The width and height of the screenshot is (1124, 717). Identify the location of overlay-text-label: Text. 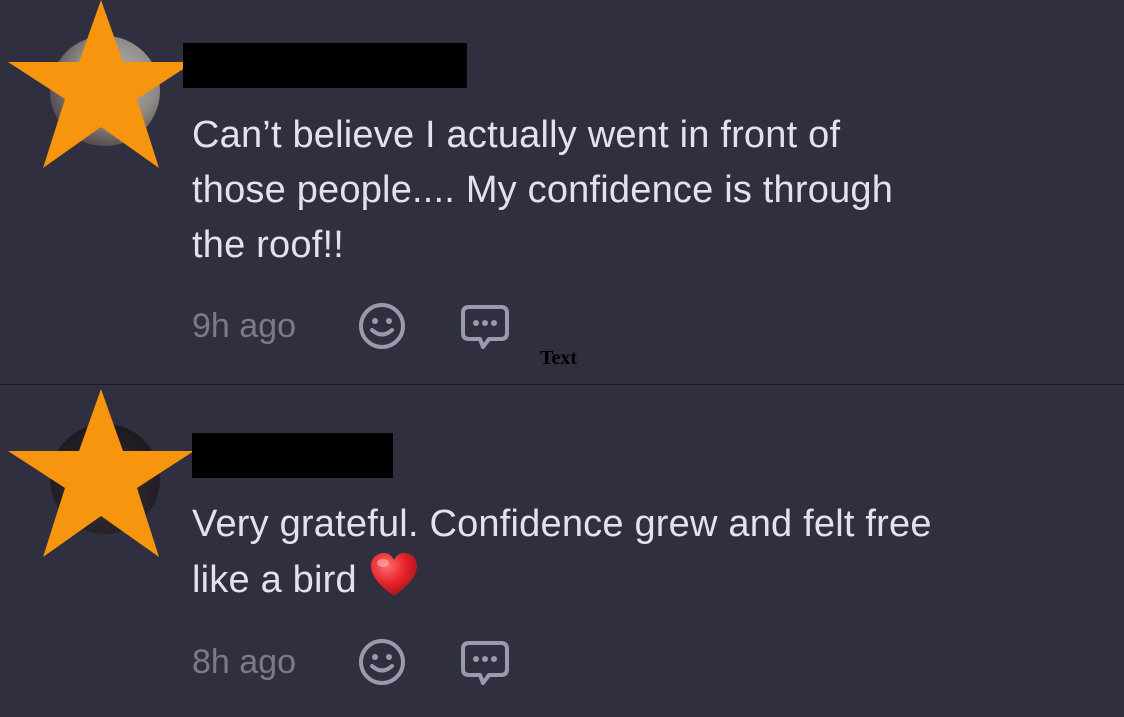
(559, 358).